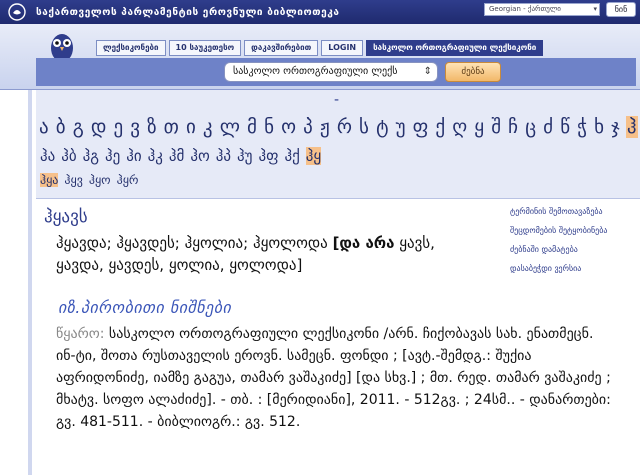  What do you see at coordinates (66, 217) in the screenshot?
I see `entry-headword: ჰყავს` at bounding box center [66, 217].